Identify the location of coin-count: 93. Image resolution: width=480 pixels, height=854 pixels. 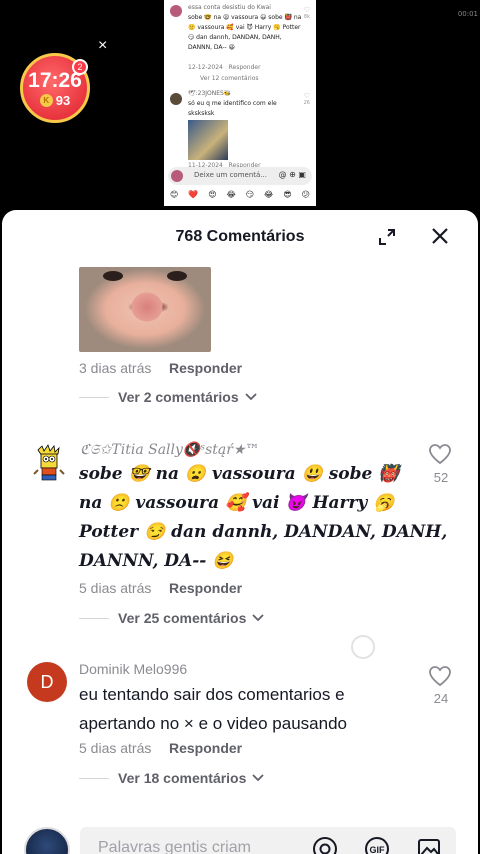
(63, 100).